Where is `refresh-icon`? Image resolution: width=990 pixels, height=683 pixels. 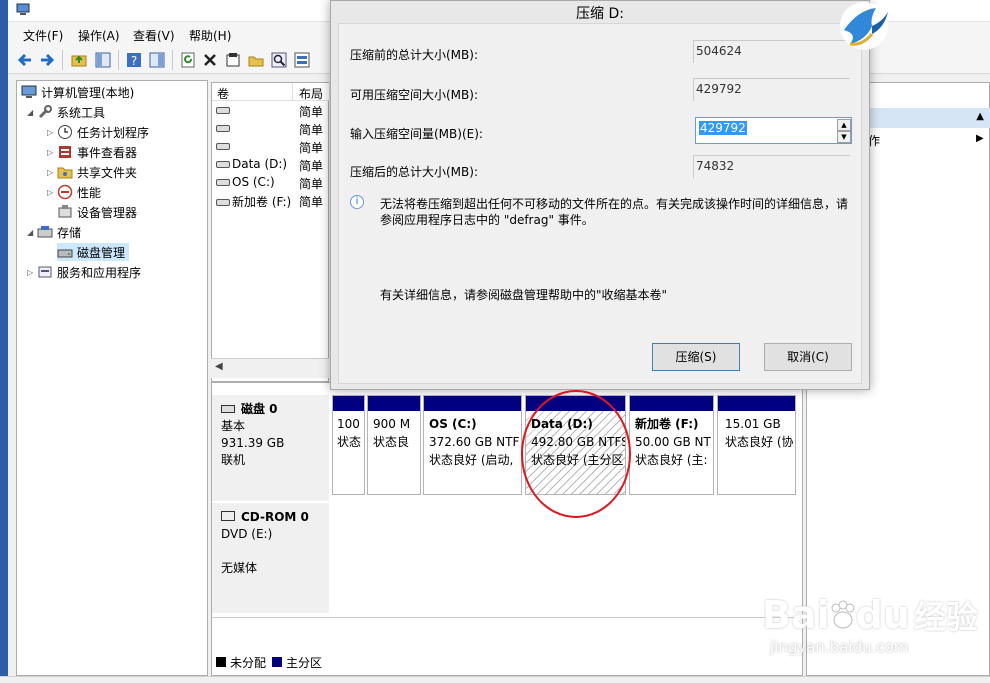
refresh-icon is located at coordinates (188, 60).